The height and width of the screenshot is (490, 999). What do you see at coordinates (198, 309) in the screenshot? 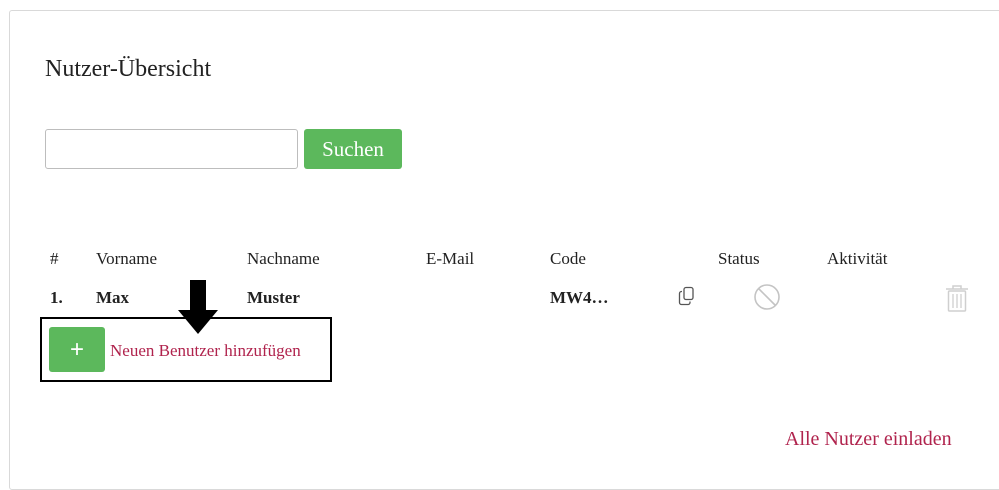
I see `down-arrow-icon` at bounding box center [198, 309].